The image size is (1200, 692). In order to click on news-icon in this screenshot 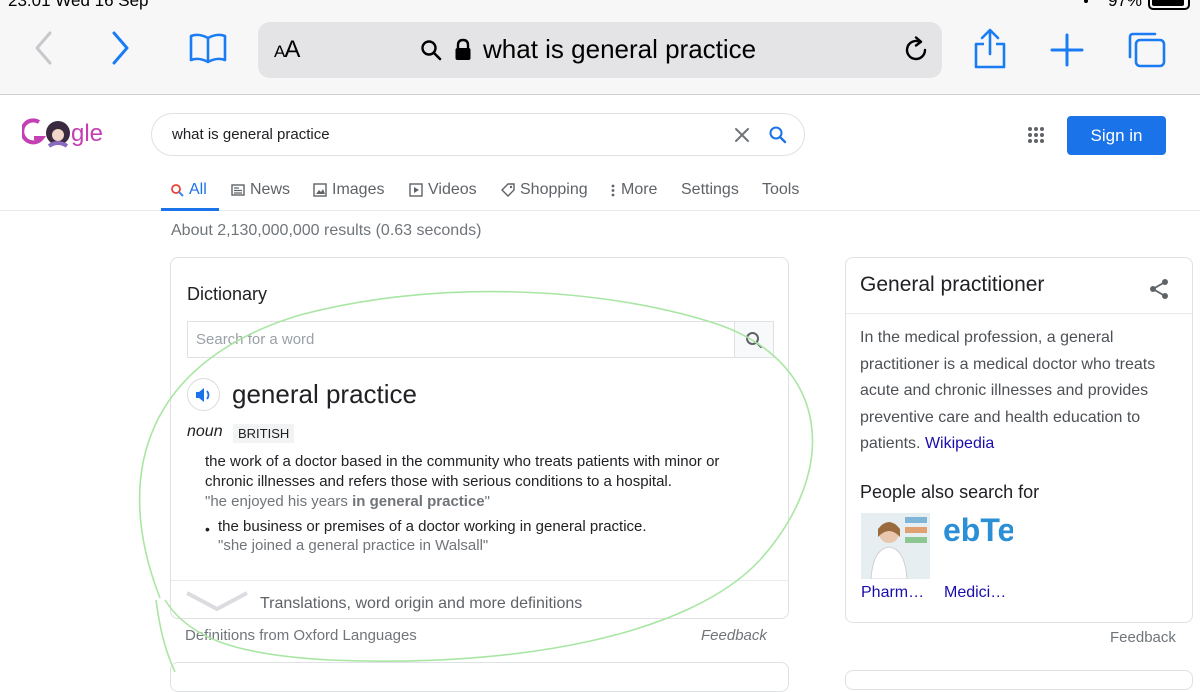, I will do `click(238, 190)`.